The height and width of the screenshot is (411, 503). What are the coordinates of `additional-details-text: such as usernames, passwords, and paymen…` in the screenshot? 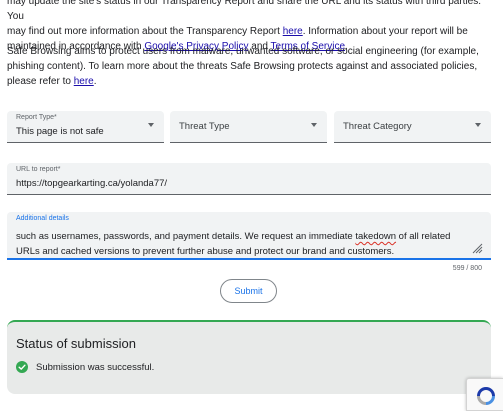 It's located at (246, 244).